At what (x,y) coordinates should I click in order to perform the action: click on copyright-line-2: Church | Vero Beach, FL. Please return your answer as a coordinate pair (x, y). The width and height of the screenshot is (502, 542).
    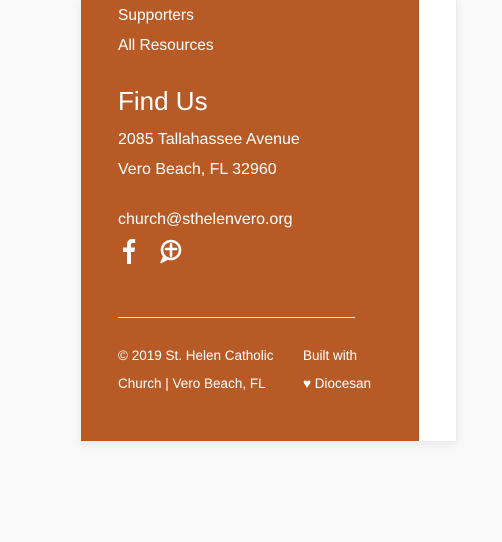
    Looking at the image, I should click on (192, 383).